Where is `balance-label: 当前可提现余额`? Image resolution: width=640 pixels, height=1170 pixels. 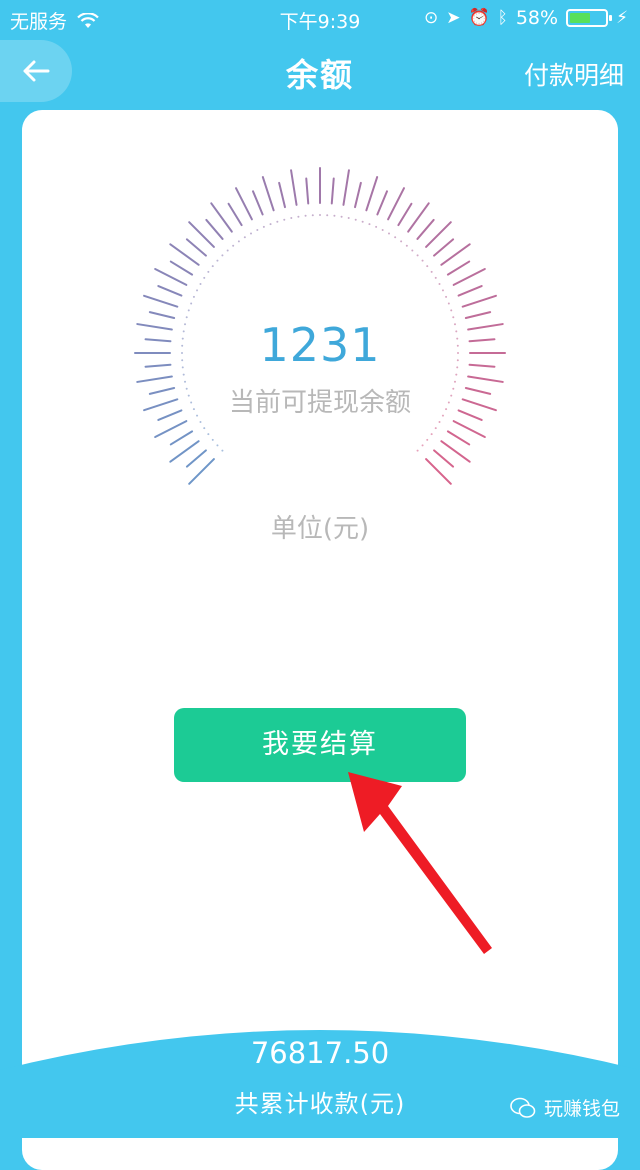
balance-label: 当前可提现余额 is located at coordinates (319, 403).